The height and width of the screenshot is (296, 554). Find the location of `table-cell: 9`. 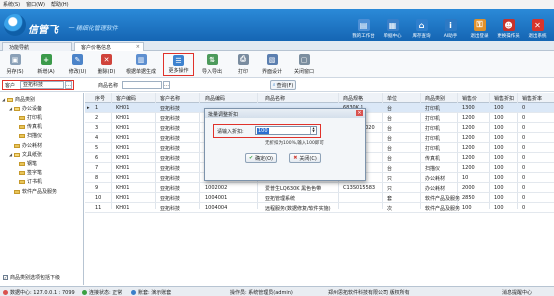

table-cell: 9 is located at coordinates (96, 188).